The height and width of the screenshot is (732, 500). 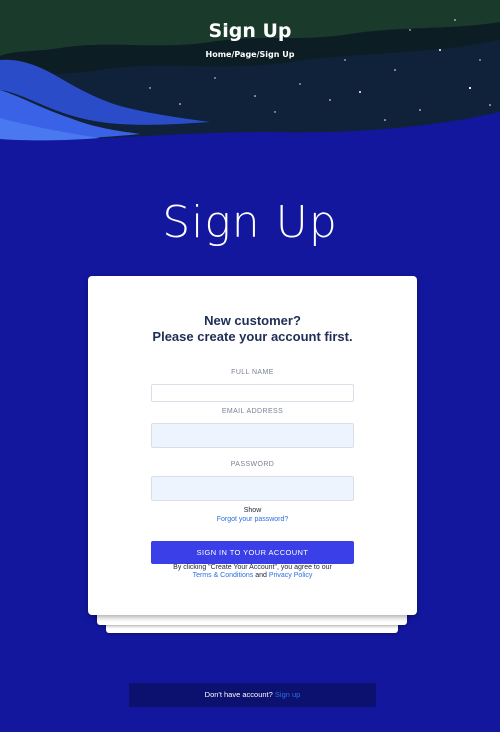 I want to click on page-title: Sign Up, so click(x=250, y=222).